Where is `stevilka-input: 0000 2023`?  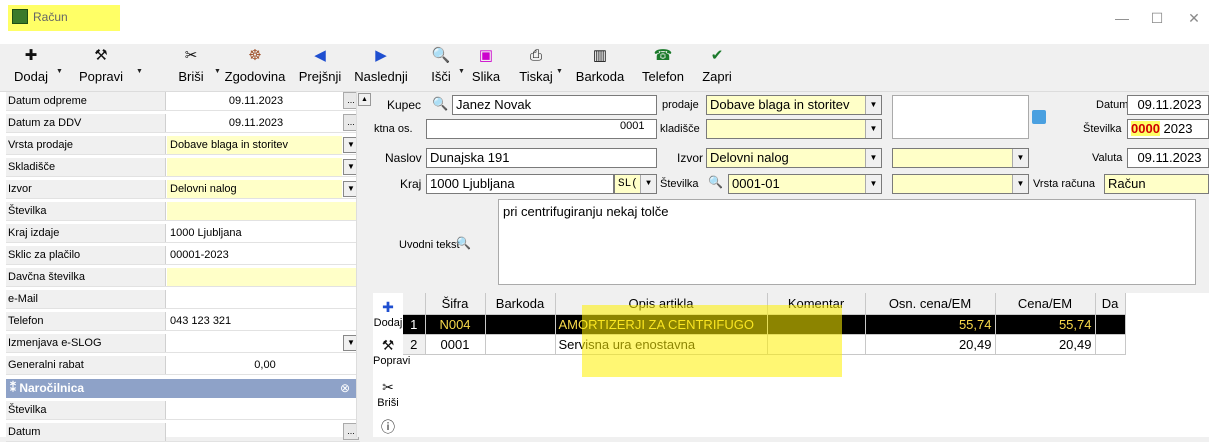
stevilka-input: 0000 2023 is located at coordinates (1168, 129).